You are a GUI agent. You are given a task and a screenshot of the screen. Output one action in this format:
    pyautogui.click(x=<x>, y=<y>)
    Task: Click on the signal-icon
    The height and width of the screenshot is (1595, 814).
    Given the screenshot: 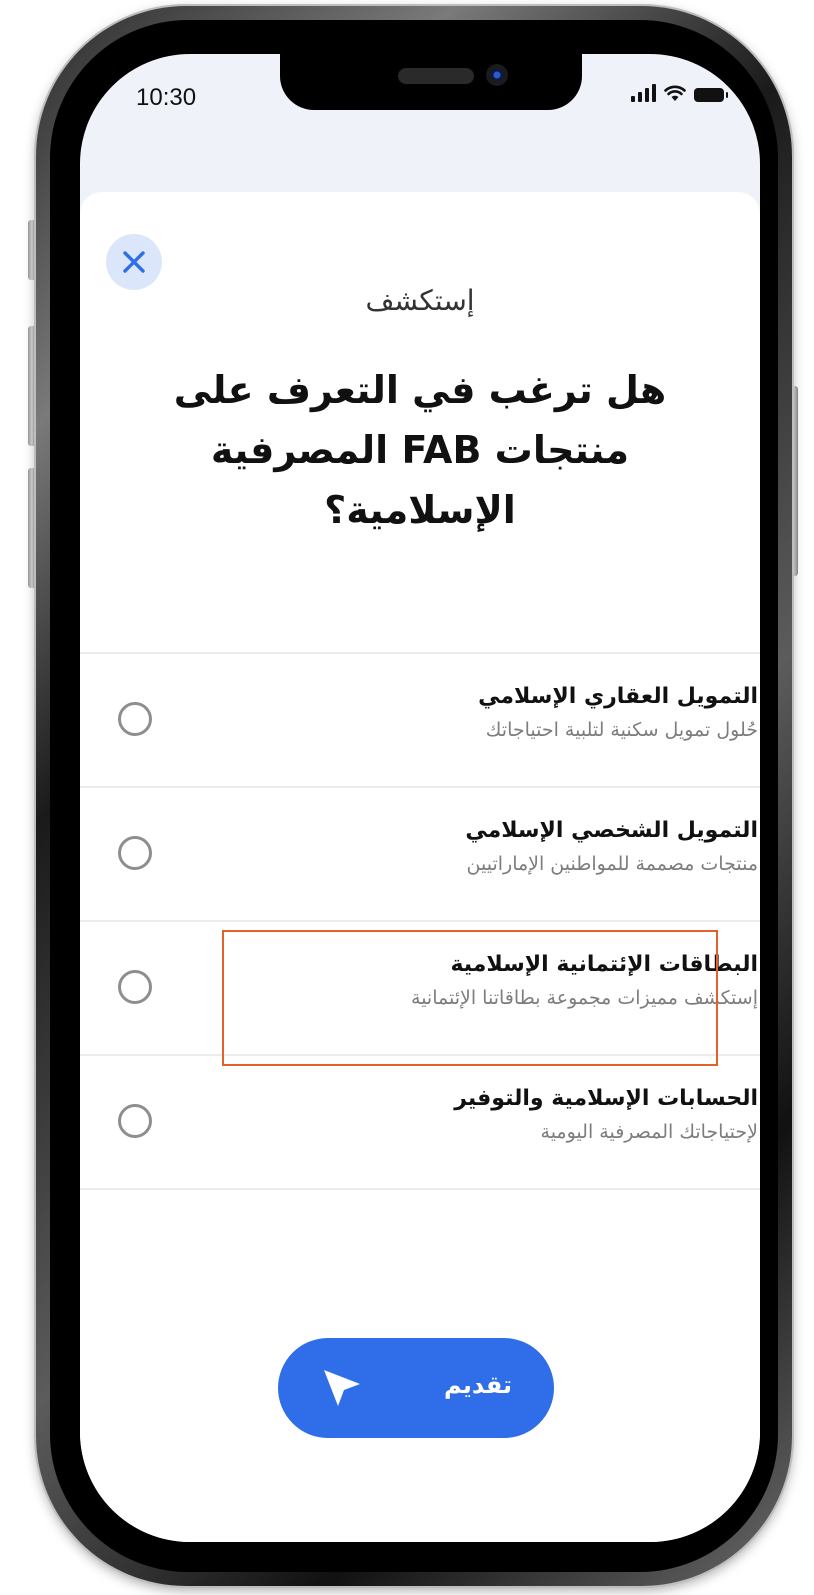 What is the action you would take?
    pyautogui.click(x=643, y=93)
    